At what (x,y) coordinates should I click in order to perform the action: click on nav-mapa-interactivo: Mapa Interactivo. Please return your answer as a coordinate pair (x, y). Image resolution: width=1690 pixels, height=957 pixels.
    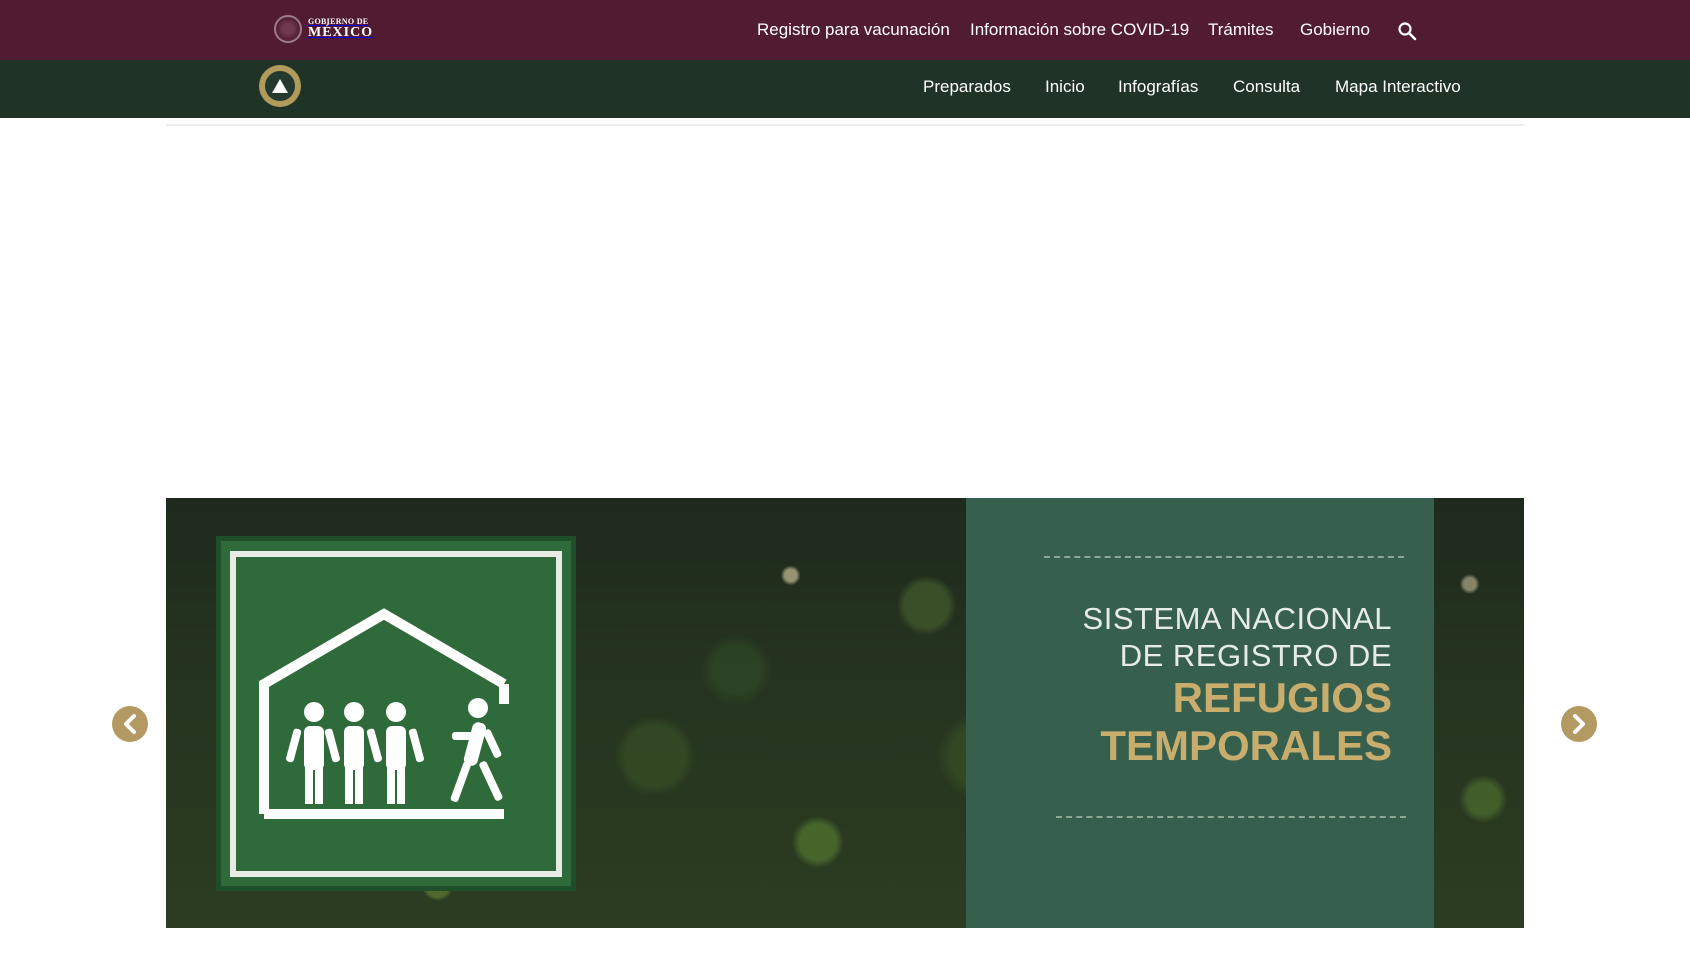
    Looking at the image, I should click on (1398, 87).